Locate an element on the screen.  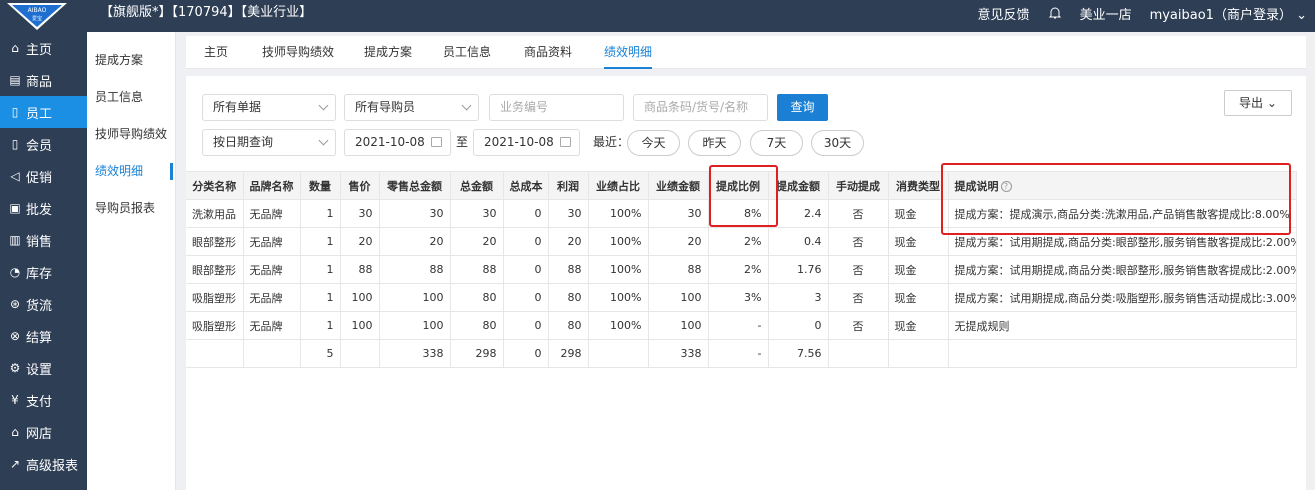
subnav-item-0: 提成方案 is located at coordinates (131, 60).